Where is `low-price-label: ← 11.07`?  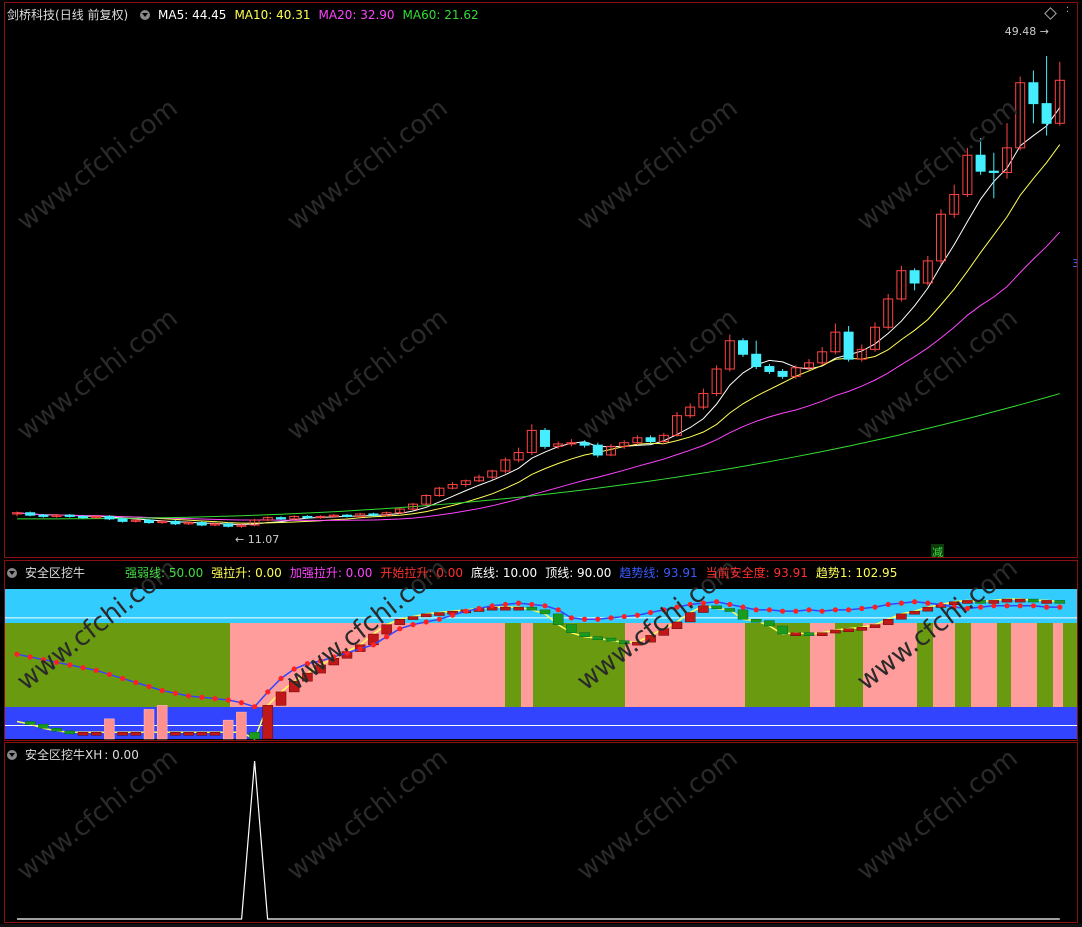
low-price-label: ← 11.07 is located at coordinates (257, 539).